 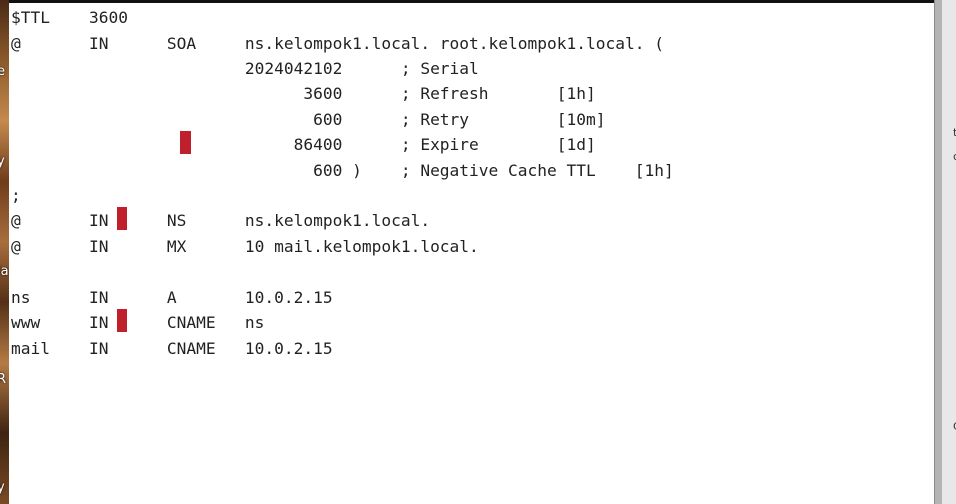 I want to click on zone-line-mx-record: @ IN MX 10 mail.kelompok1.local., so click(x=245, y=246).